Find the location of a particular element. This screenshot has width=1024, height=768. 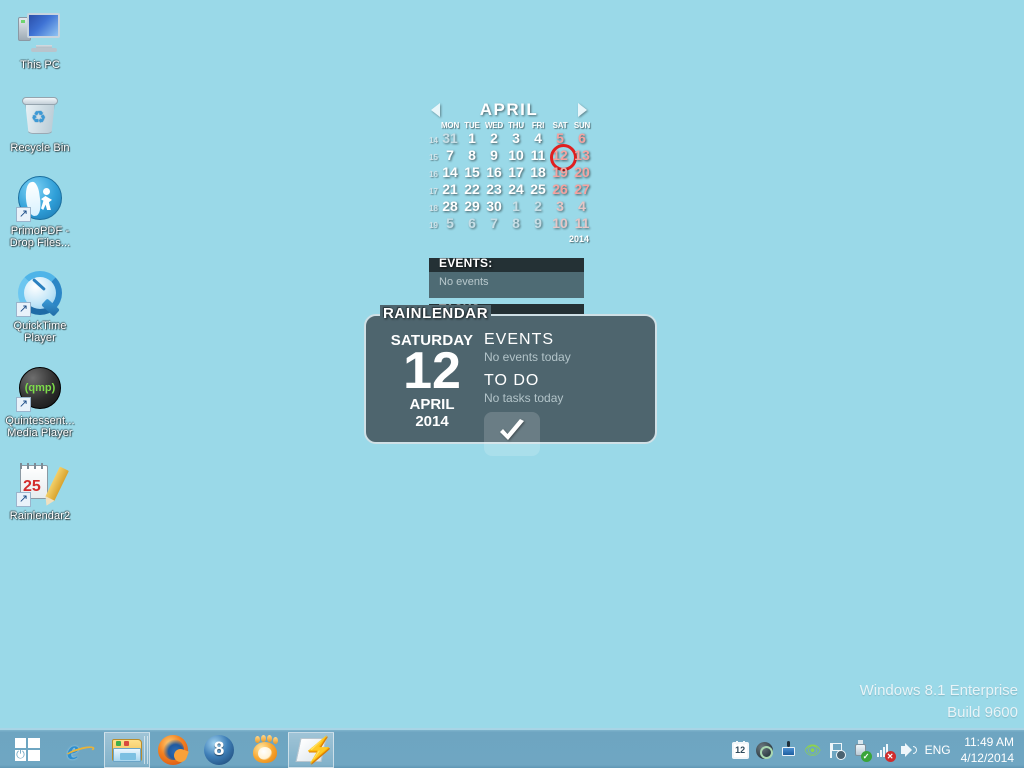

calendar-week-row: 16 14 15 16 17 18 19 20 is located at coordinates (509, 172).